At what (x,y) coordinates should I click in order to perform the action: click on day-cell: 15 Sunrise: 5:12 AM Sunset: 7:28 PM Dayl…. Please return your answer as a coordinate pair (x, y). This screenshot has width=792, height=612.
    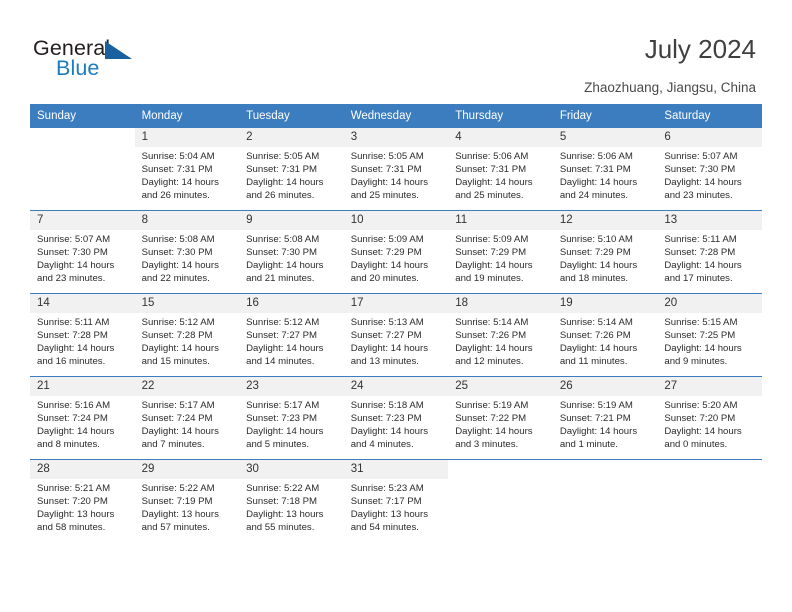
    Looking at the image, I should click on (187, 335).